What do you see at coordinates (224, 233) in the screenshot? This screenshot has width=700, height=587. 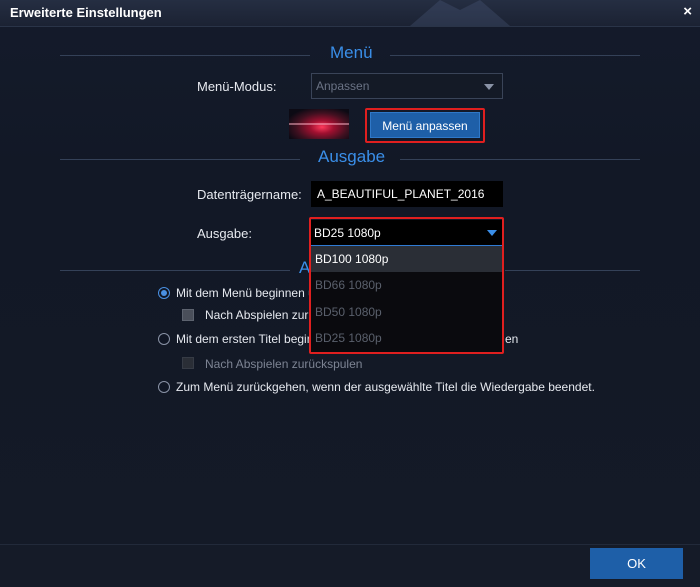 I see `output-label: Ausgabe:` at bounding box center [224, 233].